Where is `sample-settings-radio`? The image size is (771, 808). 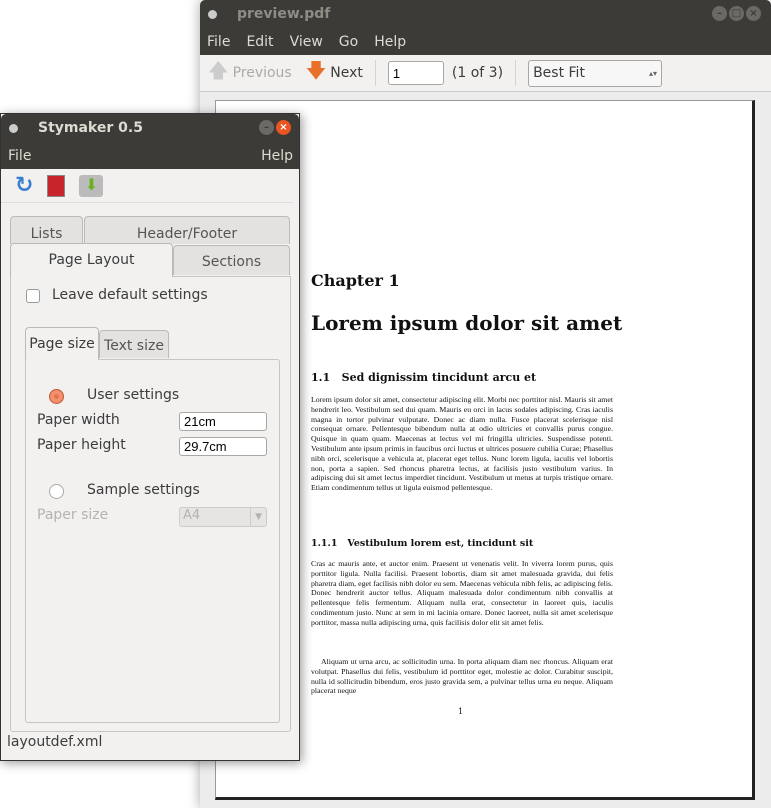 sample-settings-radio is located at coordinates (56, 491).